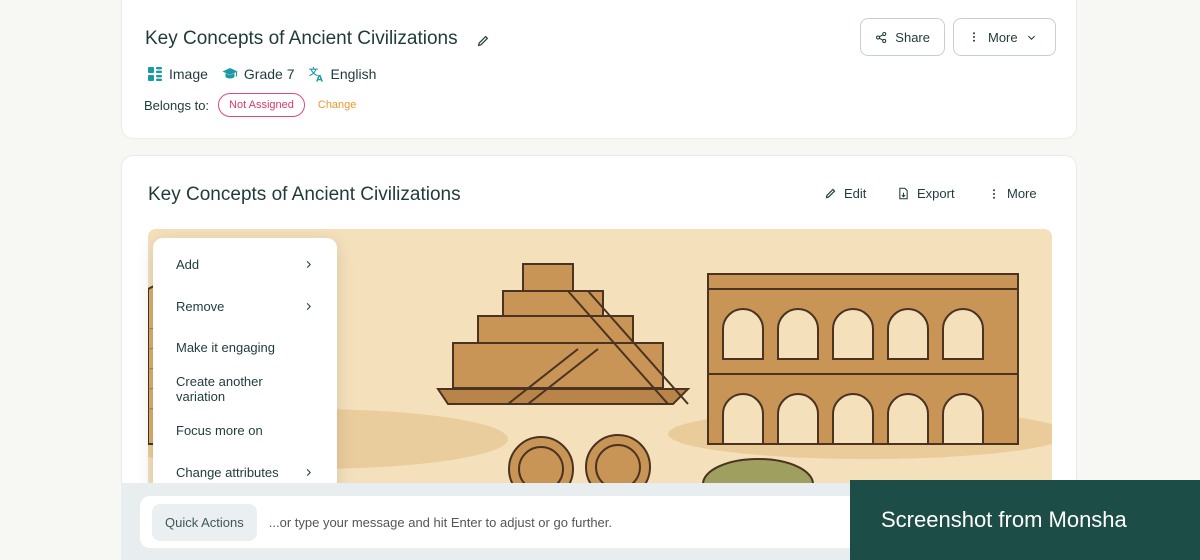 This screenshot has height=560, width=1200. What do you see at coordinates (200, 306) in the screenshot?
I see `menu-item-label: Remove` at bounding box center [200, 306].